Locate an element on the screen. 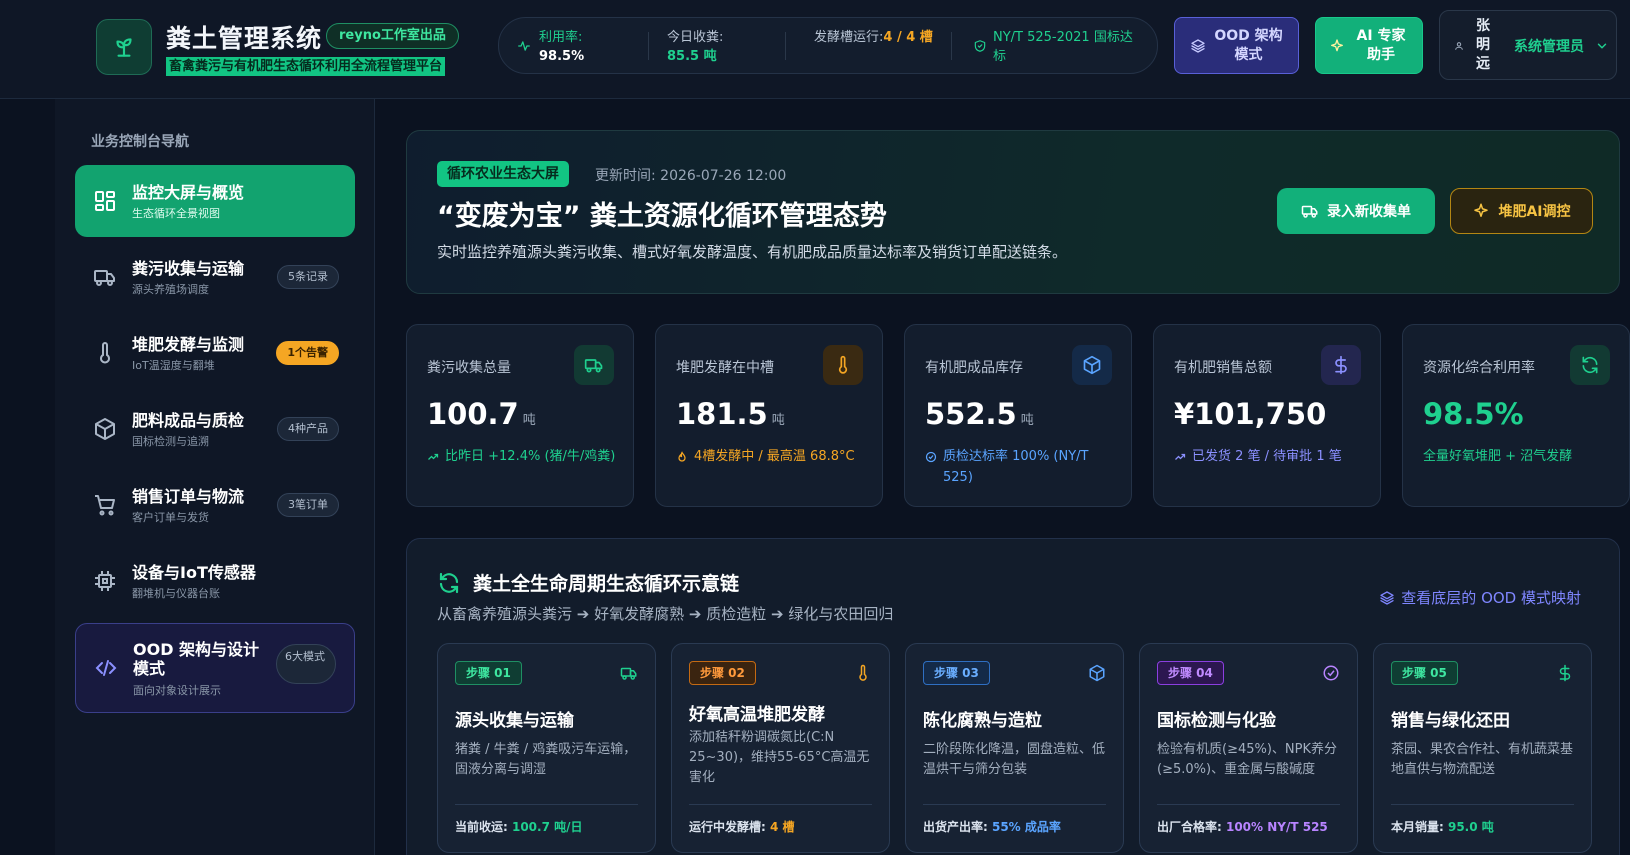 This screenshot has width=1630, height=855. kpi-trend: 比昨日 +12.4% (猪/牛/鸡粪) is located at coordinates (525, 456).